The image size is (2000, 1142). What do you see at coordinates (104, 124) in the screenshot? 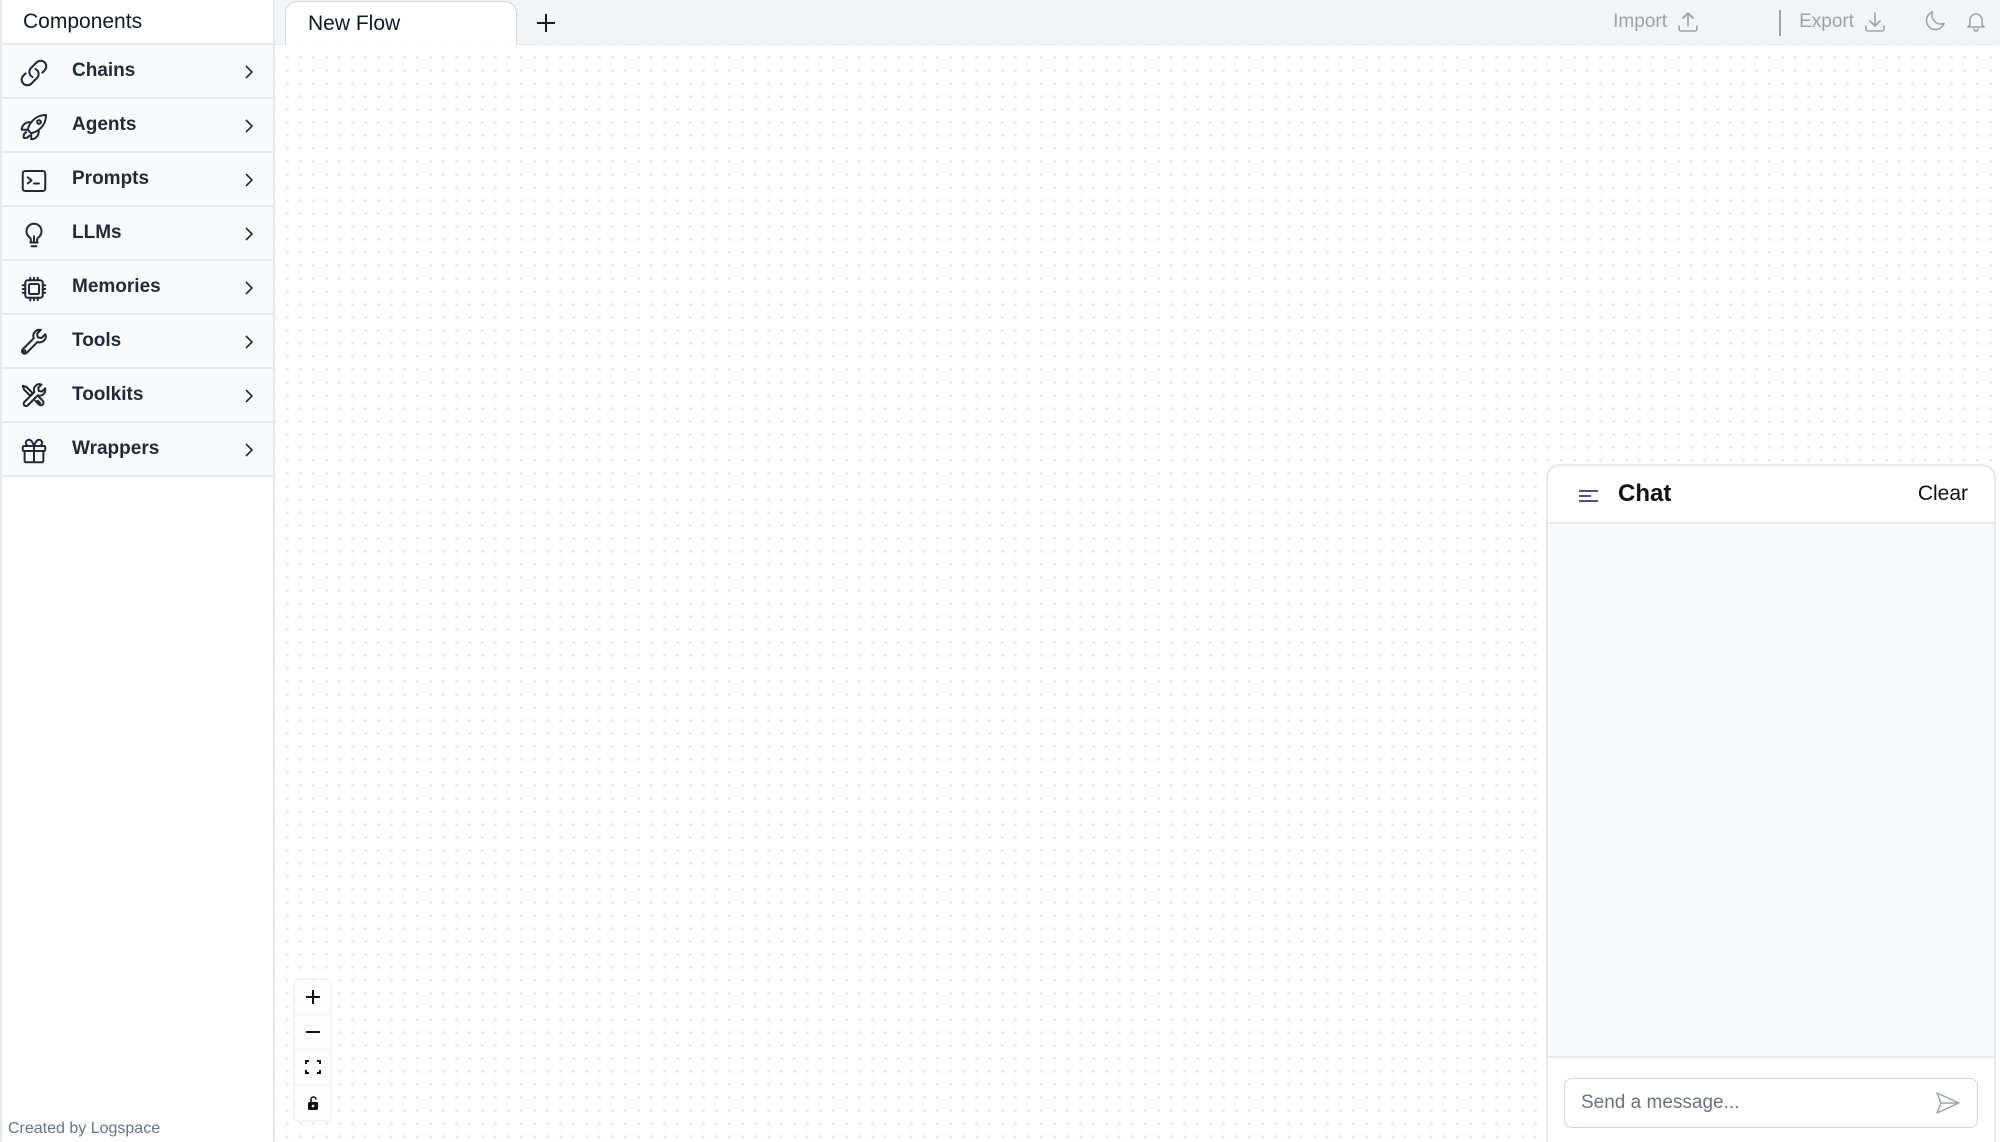
I see `sidebar-item-label: Agents` at bounding box center [104, 124].